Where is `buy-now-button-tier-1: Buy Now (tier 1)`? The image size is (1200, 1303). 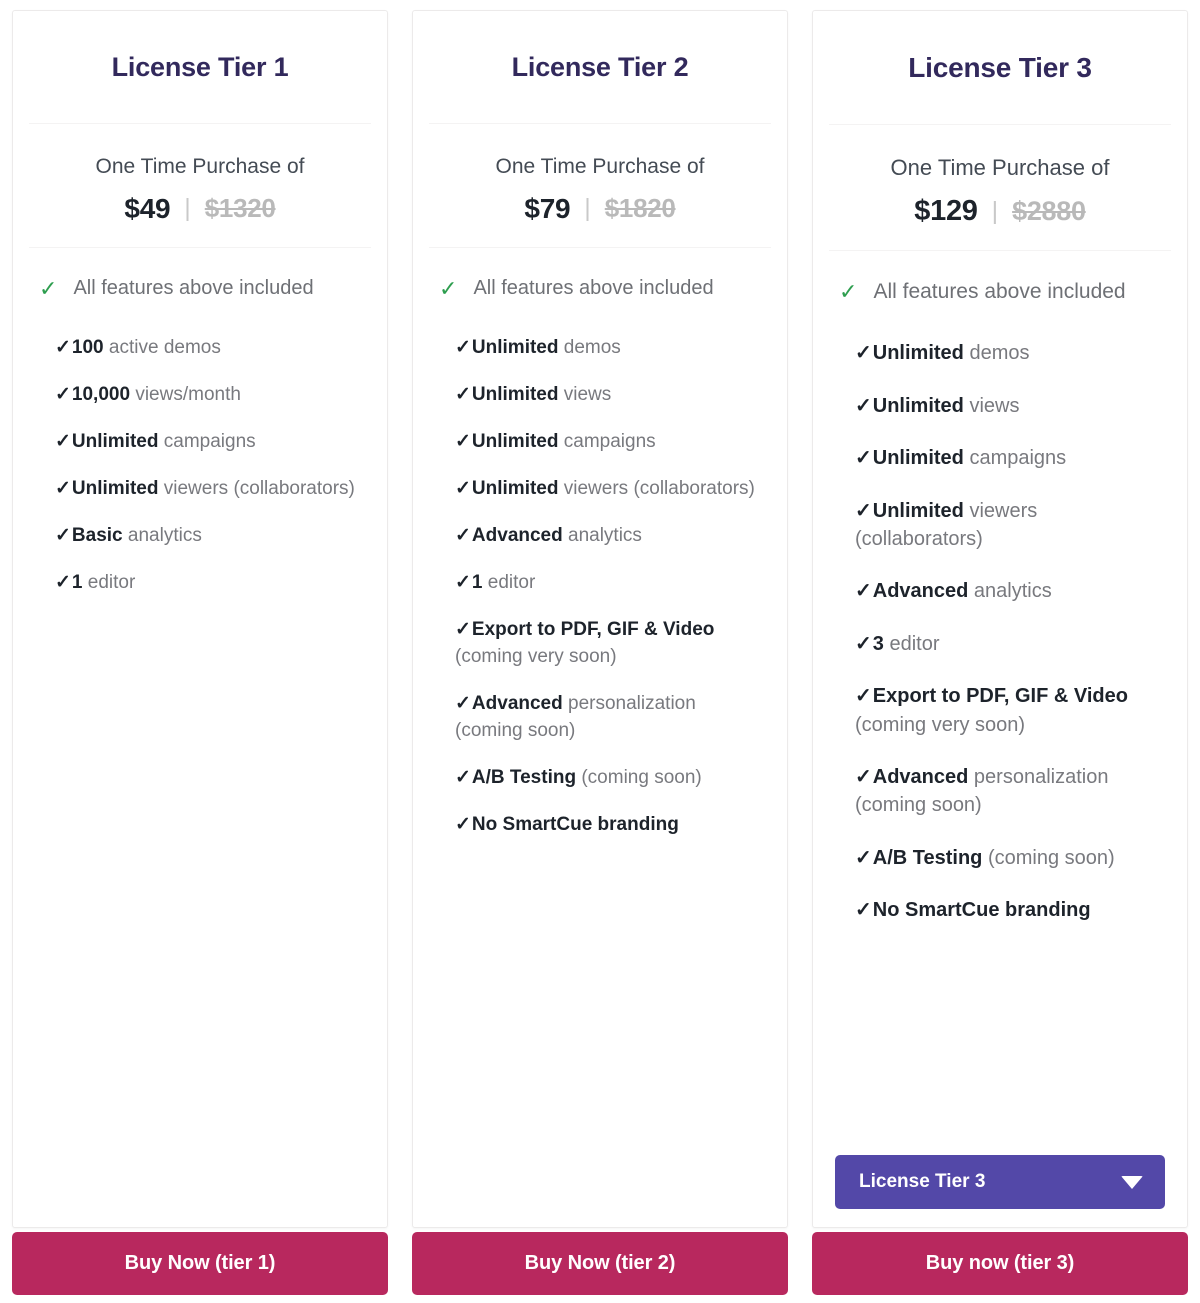
buy-now-button-tier-1: Buy Now (tier 1) is located at coordinates (200, 1263).